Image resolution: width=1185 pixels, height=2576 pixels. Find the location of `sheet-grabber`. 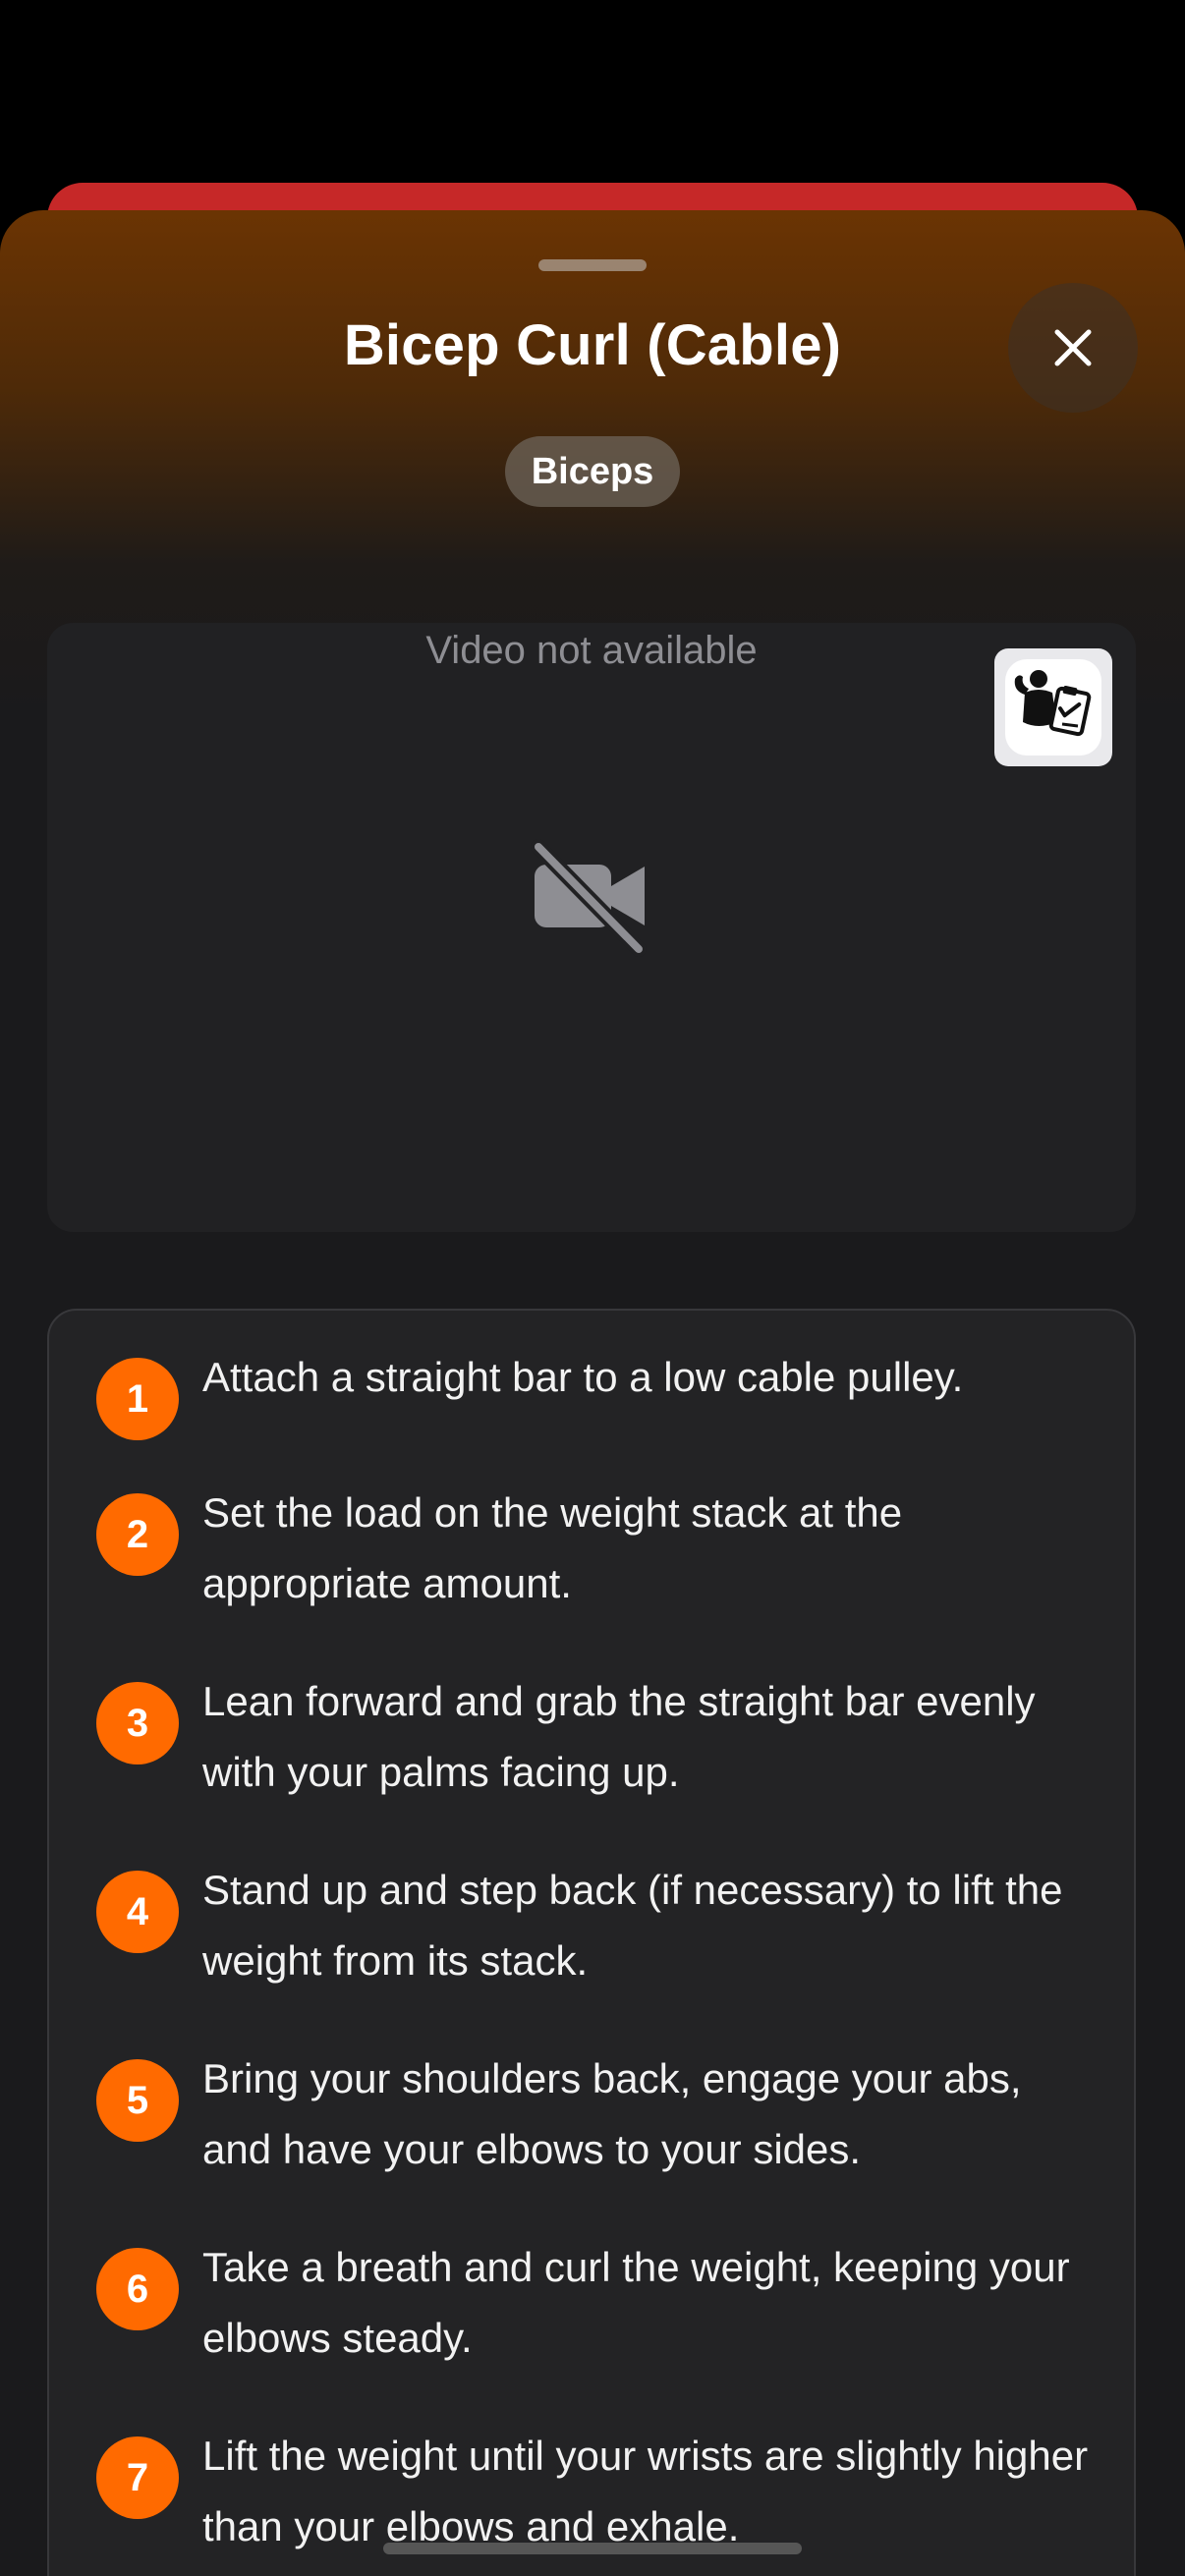

sheet-grabber is located at coordinates (592, 265).